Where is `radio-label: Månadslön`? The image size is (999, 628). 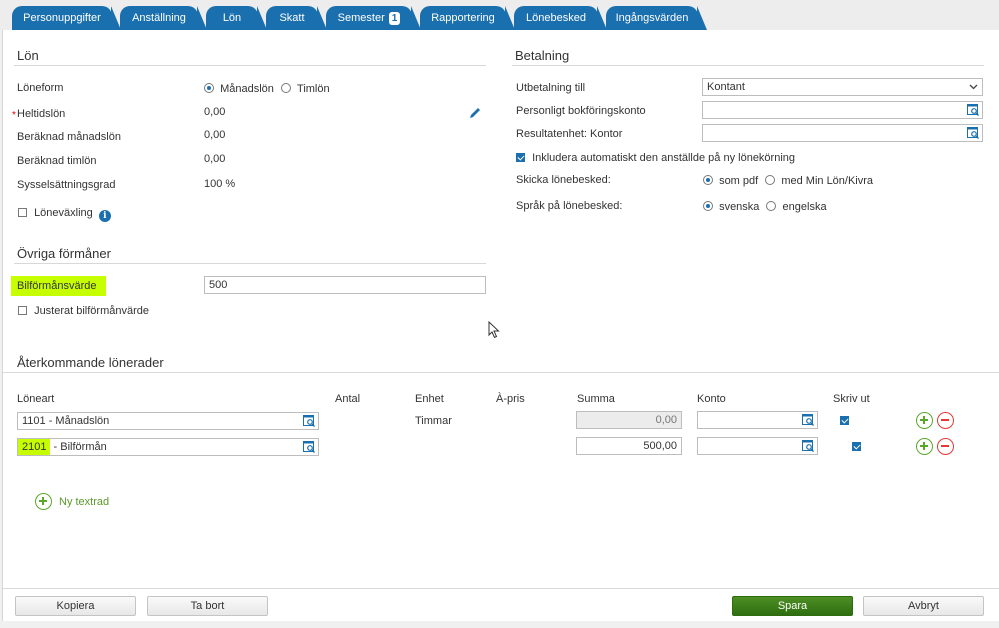 radio-label: Månadslön is located at coordinates (247, 89).